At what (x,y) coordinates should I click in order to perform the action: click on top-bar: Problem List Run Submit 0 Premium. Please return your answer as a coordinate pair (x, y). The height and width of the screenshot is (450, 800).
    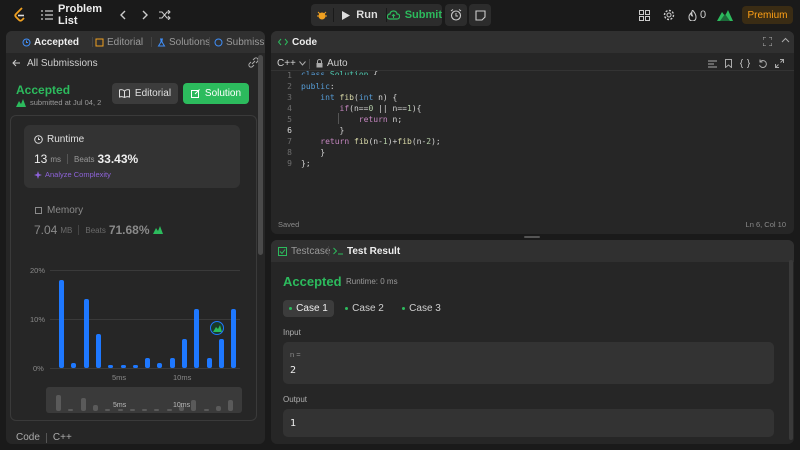
    Looking at the image, I should click on (400, 15).